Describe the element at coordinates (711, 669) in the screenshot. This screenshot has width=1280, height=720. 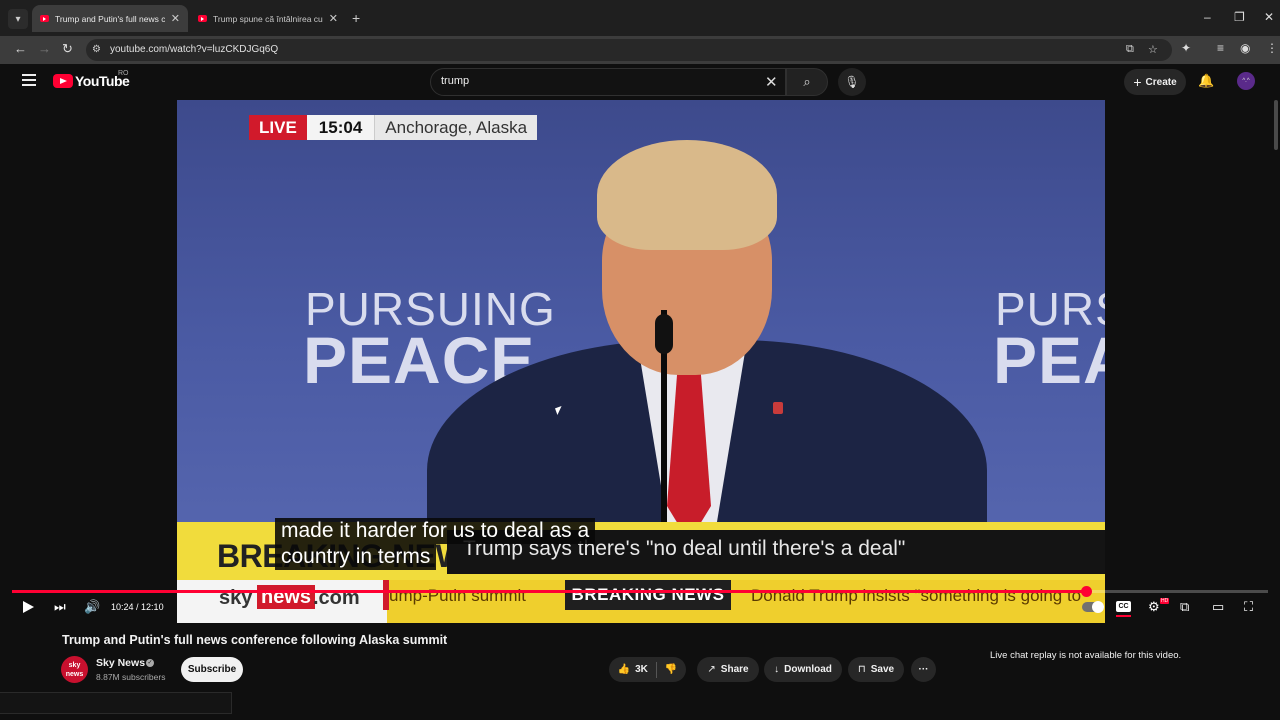
I see `share-icon: ↗` at that location.